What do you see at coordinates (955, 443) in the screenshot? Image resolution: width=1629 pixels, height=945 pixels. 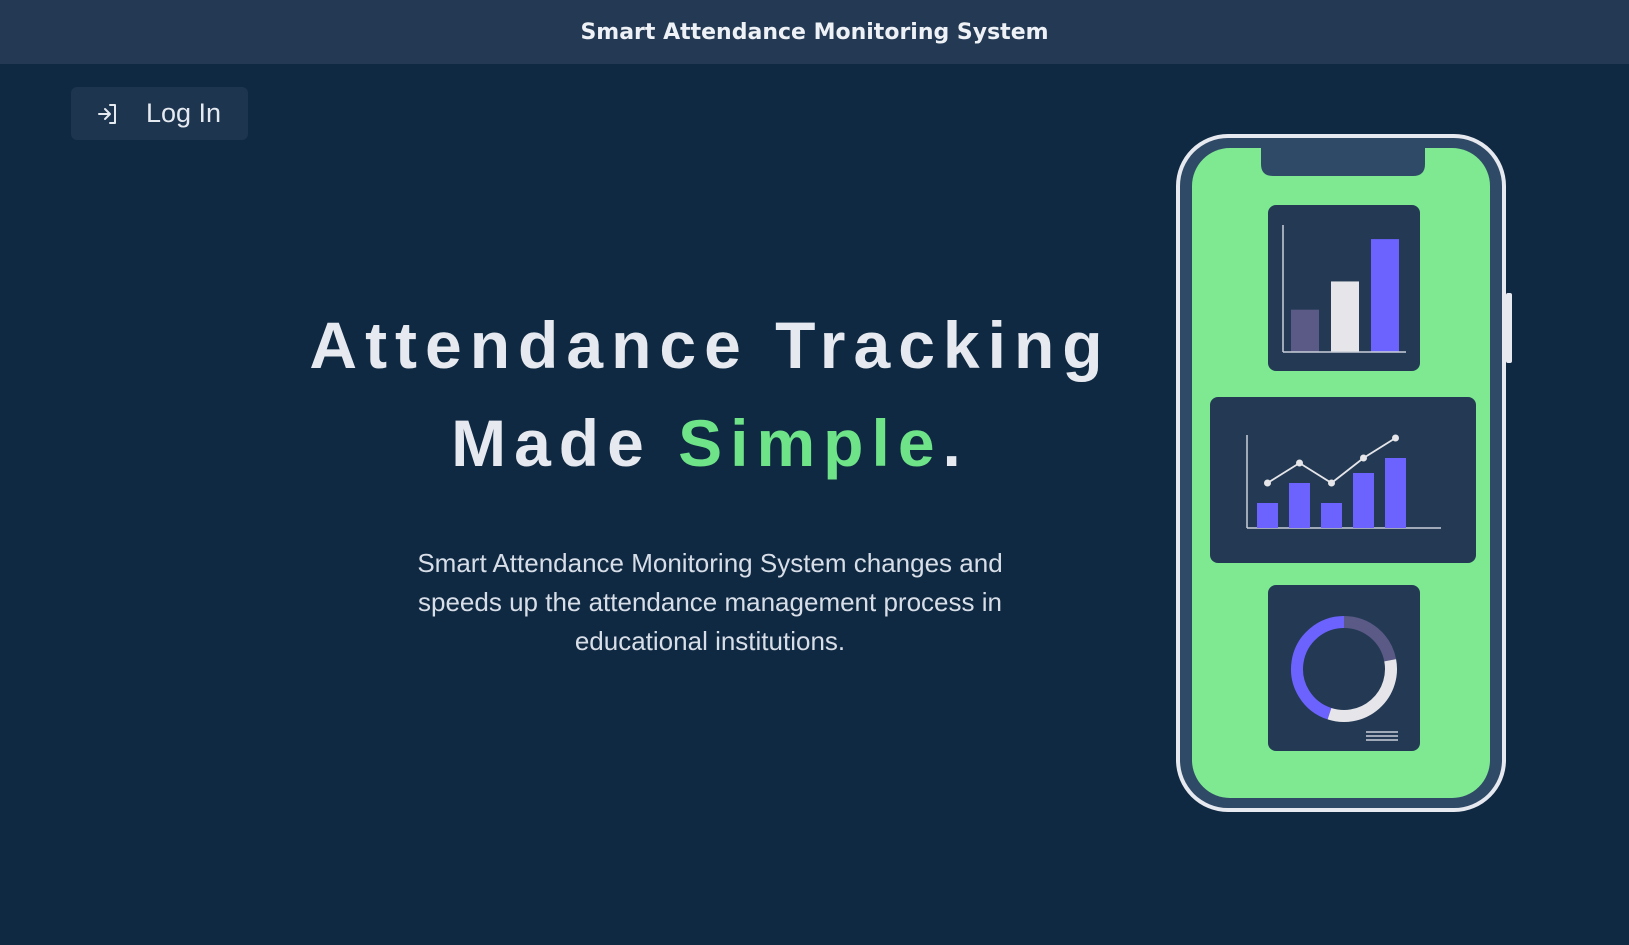 I see `headline-line-2-suffix: .` at bounding box center [955, 443].